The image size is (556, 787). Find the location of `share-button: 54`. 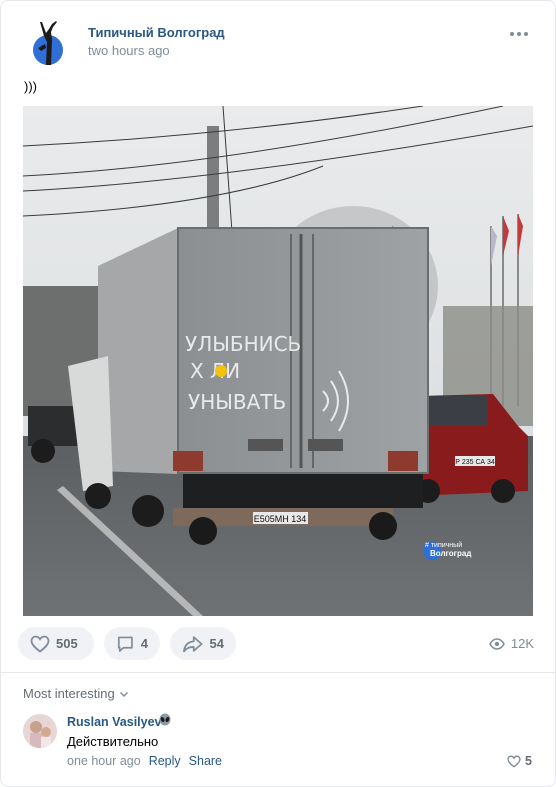

share-button: 54 is located at coordinates (203, 643).